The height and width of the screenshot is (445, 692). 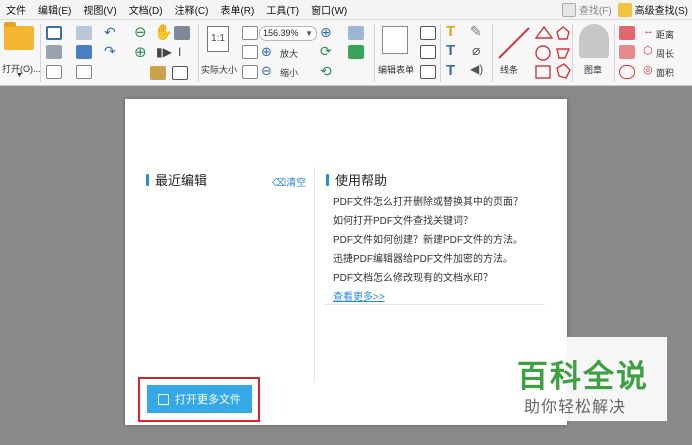 I want to click on fit-visible-icon, so click(x=250, y=72).